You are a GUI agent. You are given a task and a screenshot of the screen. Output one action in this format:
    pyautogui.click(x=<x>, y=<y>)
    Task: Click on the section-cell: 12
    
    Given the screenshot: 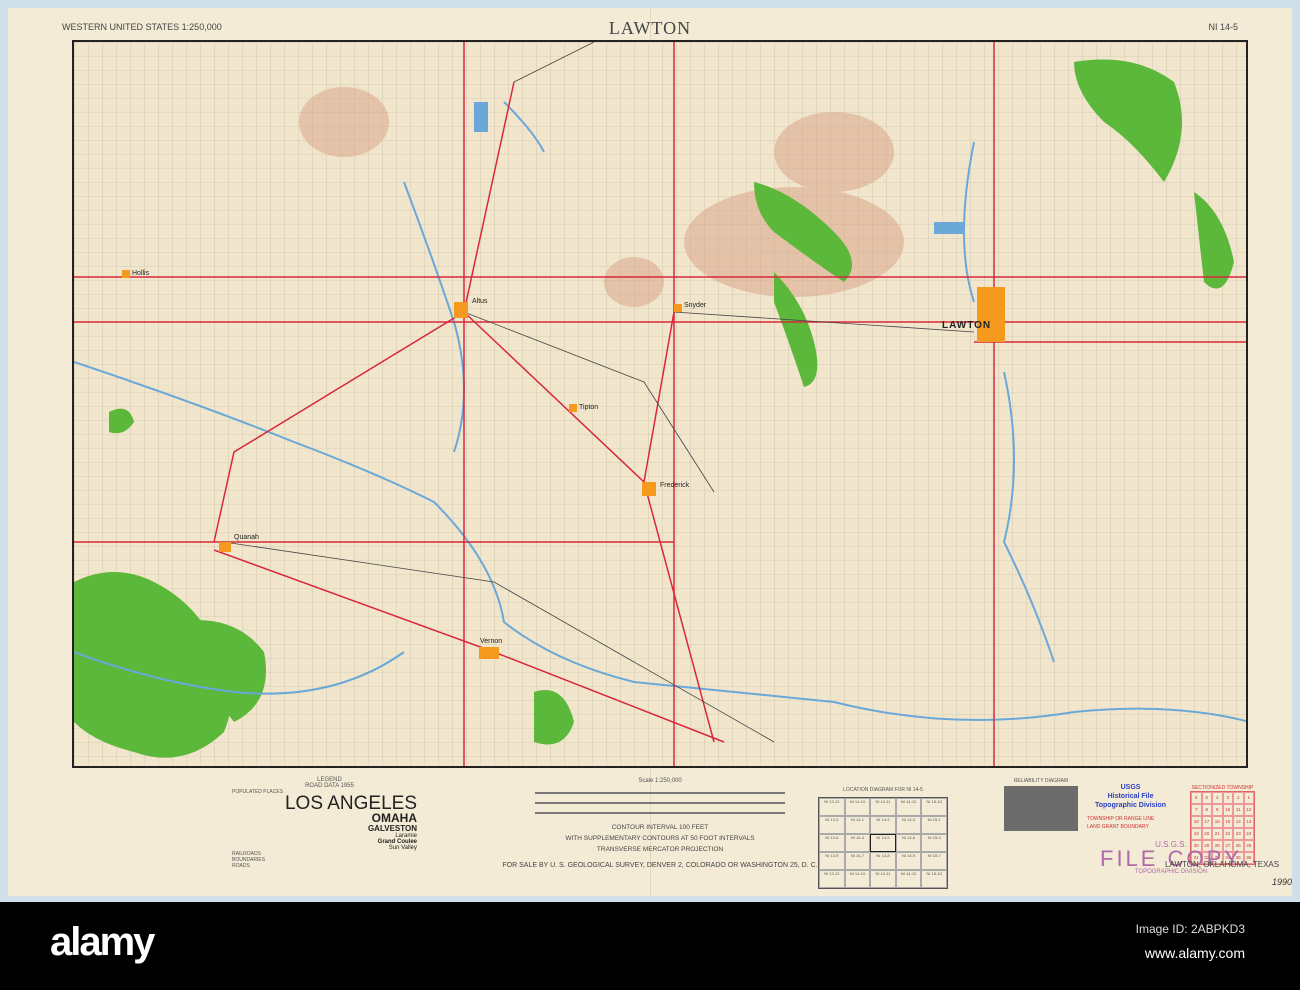 What is the action you would take?
    pyautogui.click(x=1248, y=810)
    